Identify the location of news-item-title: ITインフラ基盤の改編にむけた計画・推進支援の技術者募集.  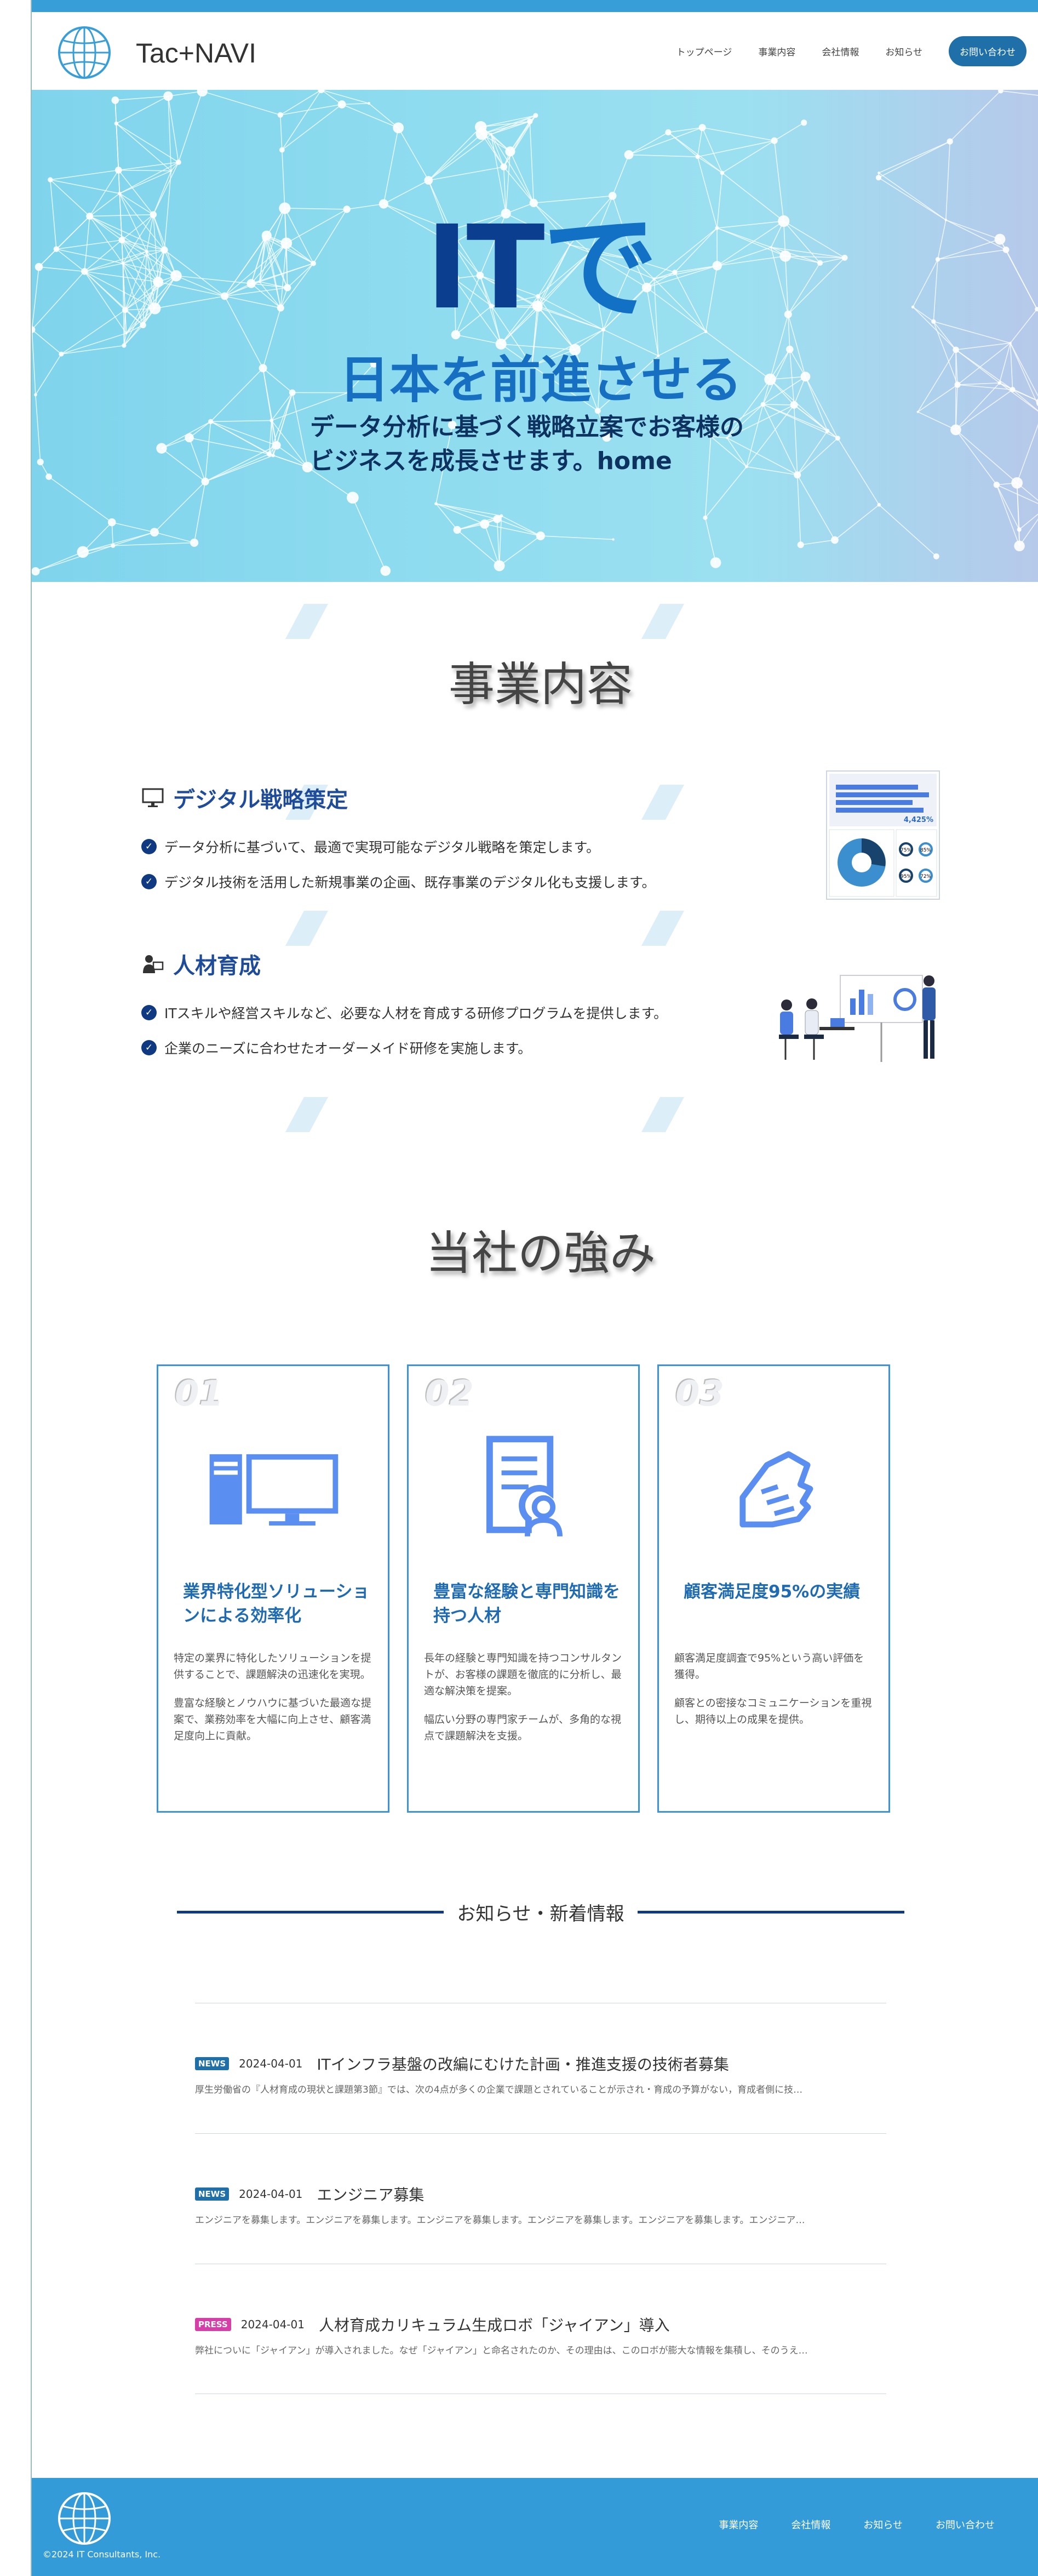
(523, 2064).